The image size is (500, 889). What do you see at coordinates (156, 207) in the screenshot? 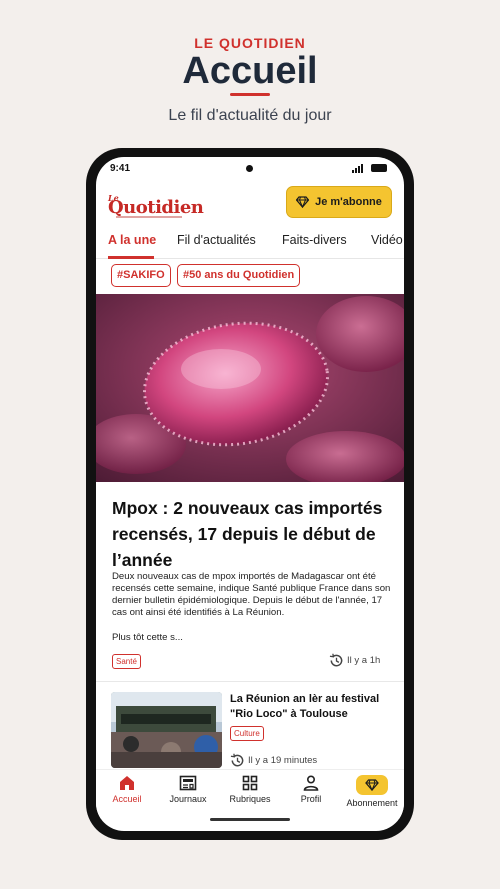
I see `logo-quotidien: Quotidien` at bounding box center [156, 207].